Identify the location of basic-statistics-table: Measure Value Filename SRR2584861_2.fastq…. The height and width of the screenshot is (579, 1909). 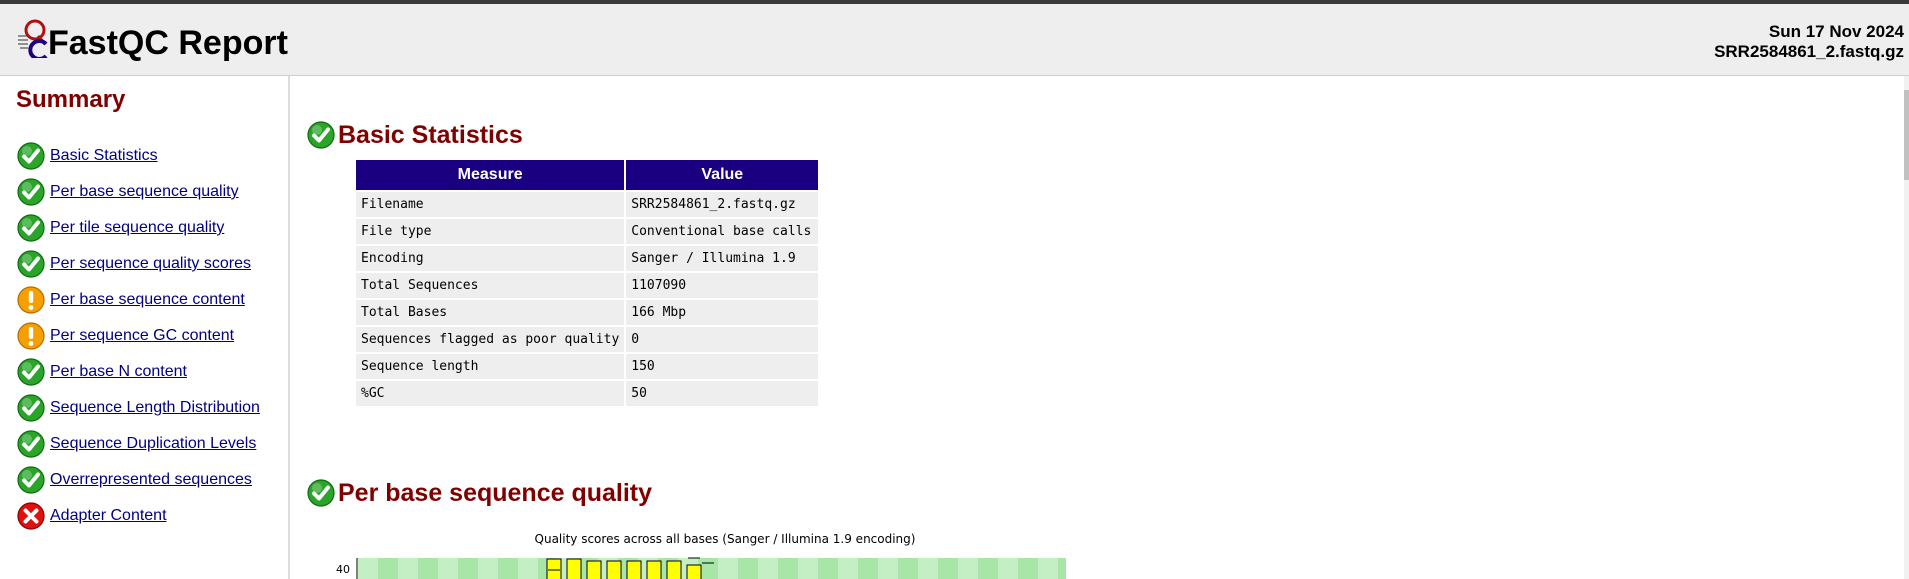
(587, 283).